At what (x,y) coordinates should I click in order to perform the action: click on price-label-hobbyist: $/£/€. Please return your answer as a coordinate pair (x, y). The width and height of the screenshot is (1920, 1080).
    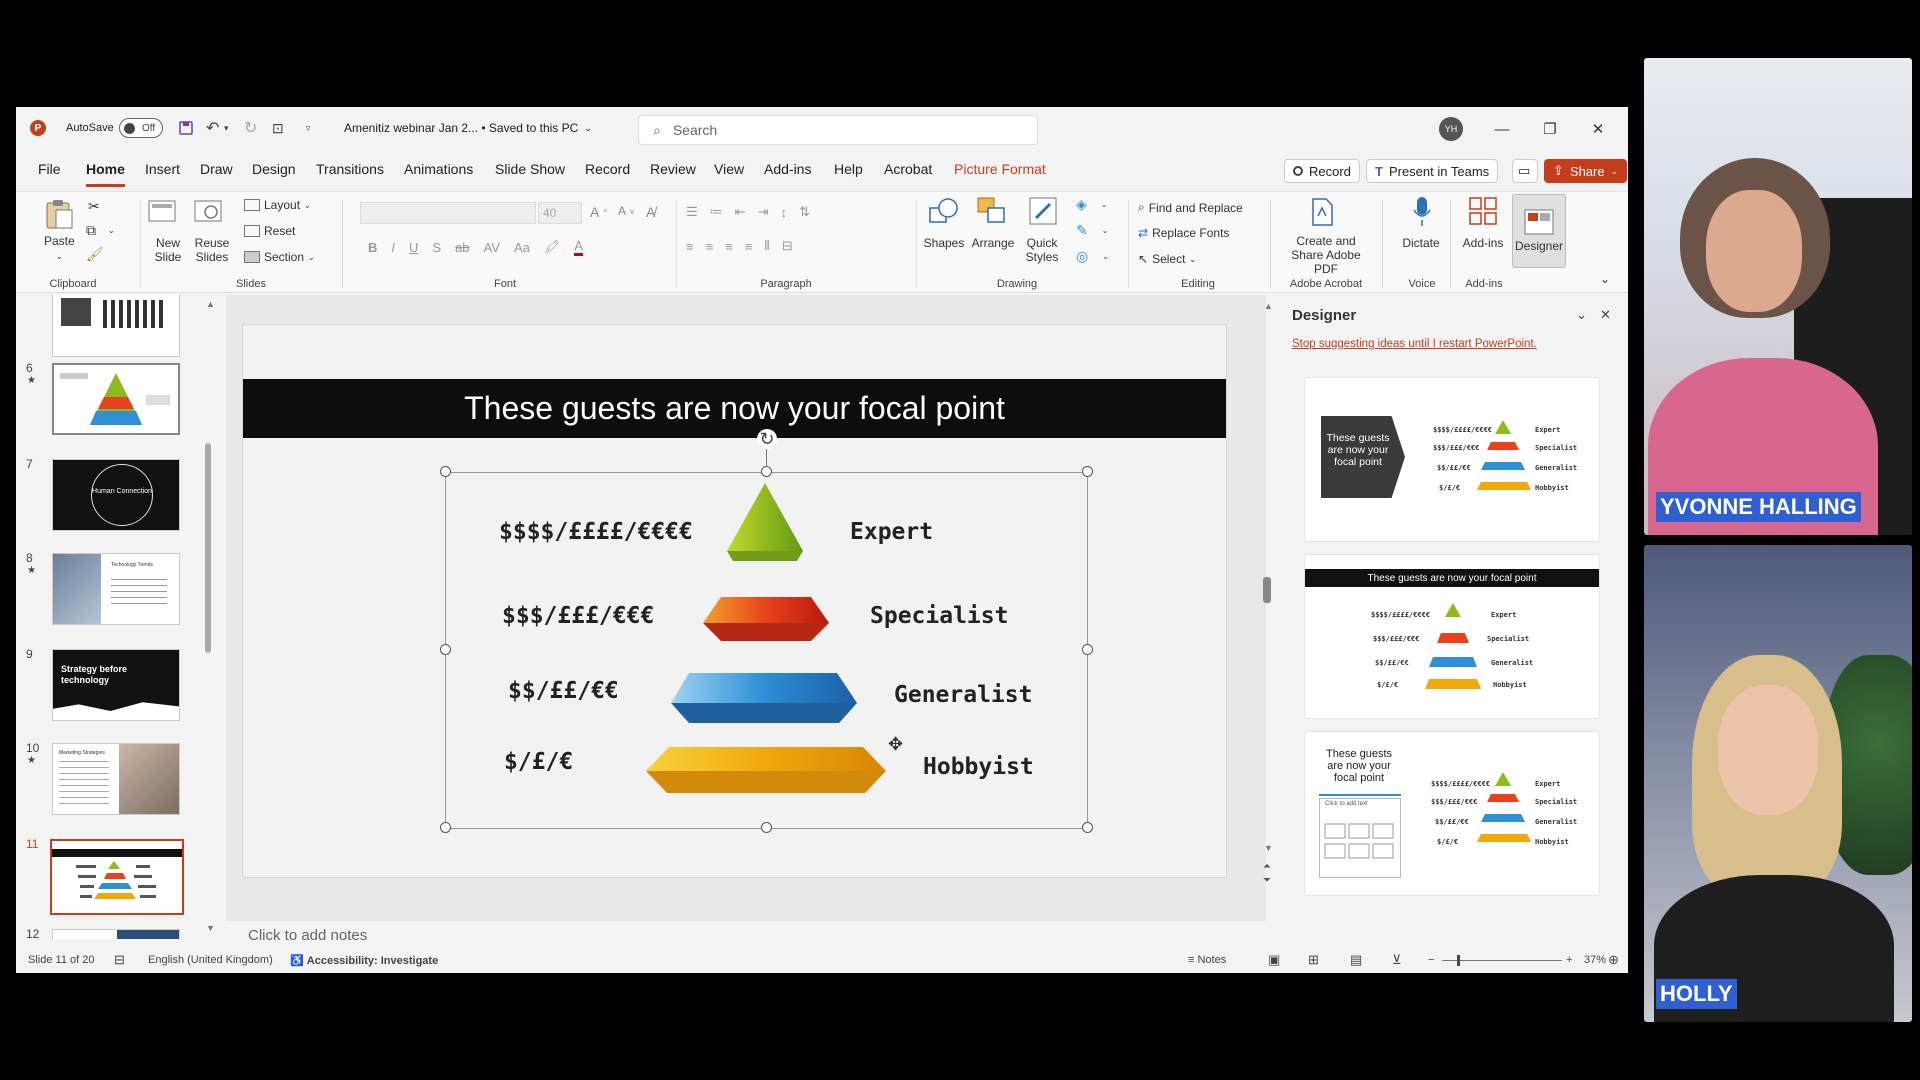
    Looking at the image, I should click on (538, 762).